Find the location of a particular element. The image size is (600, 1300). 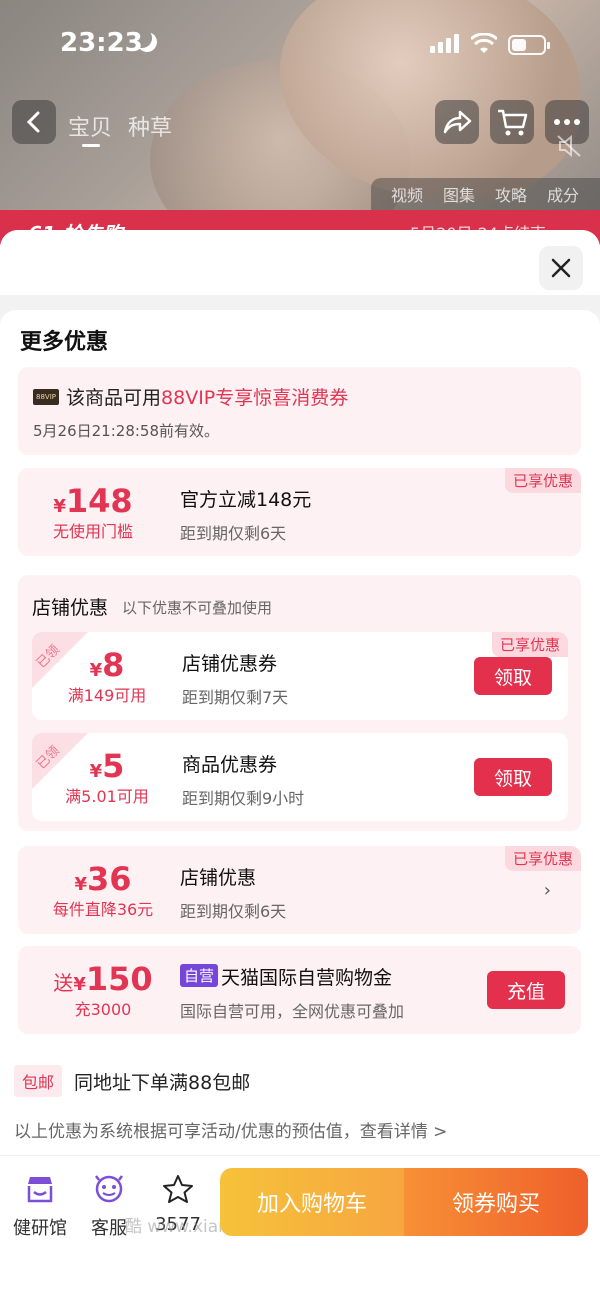

chevron-right-icon: › is located at coordinates (547, 890).